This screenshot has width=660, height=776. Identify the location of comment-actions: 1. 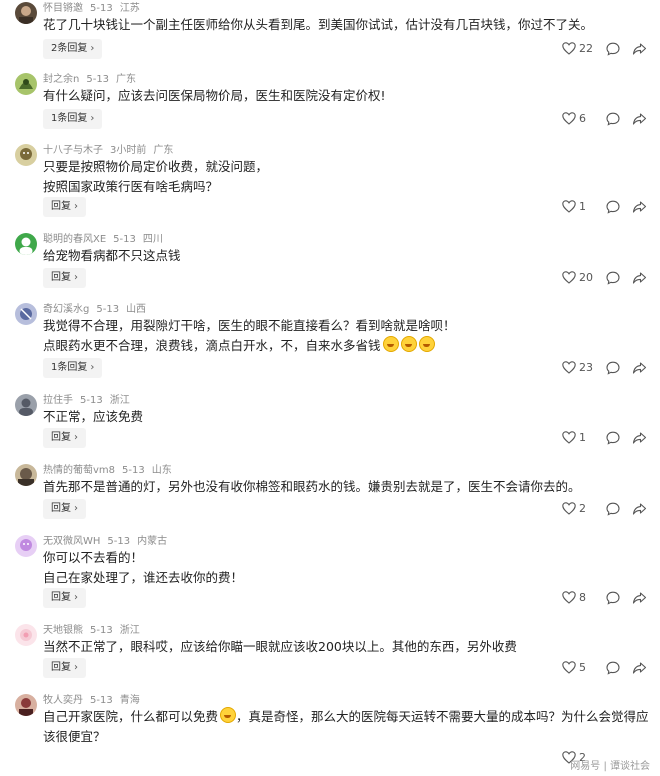
(607, 438).